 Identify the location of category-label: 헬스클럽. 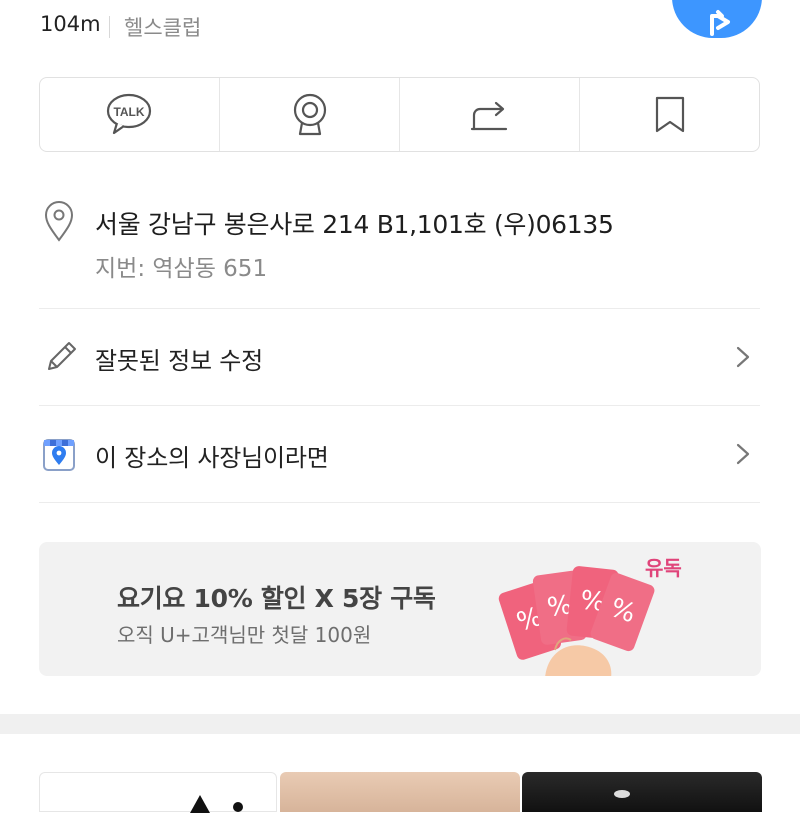
(163, 28).